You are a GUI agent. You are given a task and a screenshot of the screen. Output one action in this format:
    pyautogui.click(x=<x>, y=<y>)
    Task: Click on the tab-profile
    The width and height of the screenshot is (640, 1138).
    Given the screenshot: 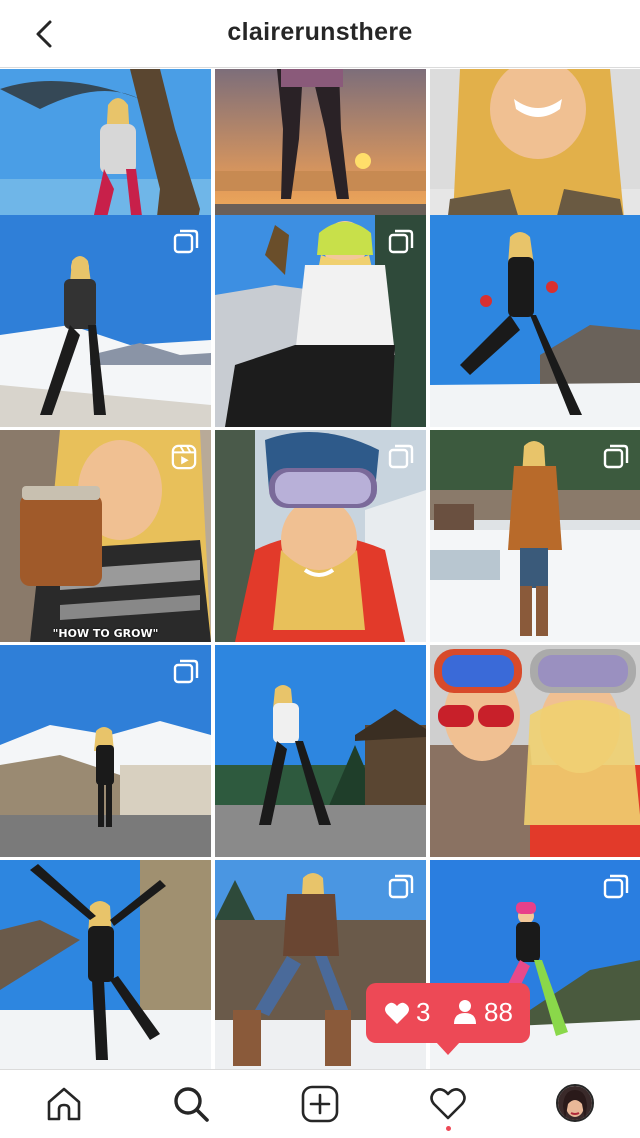 What is the action you would take?
    pyautogui.click(x=576, y=1104)
    